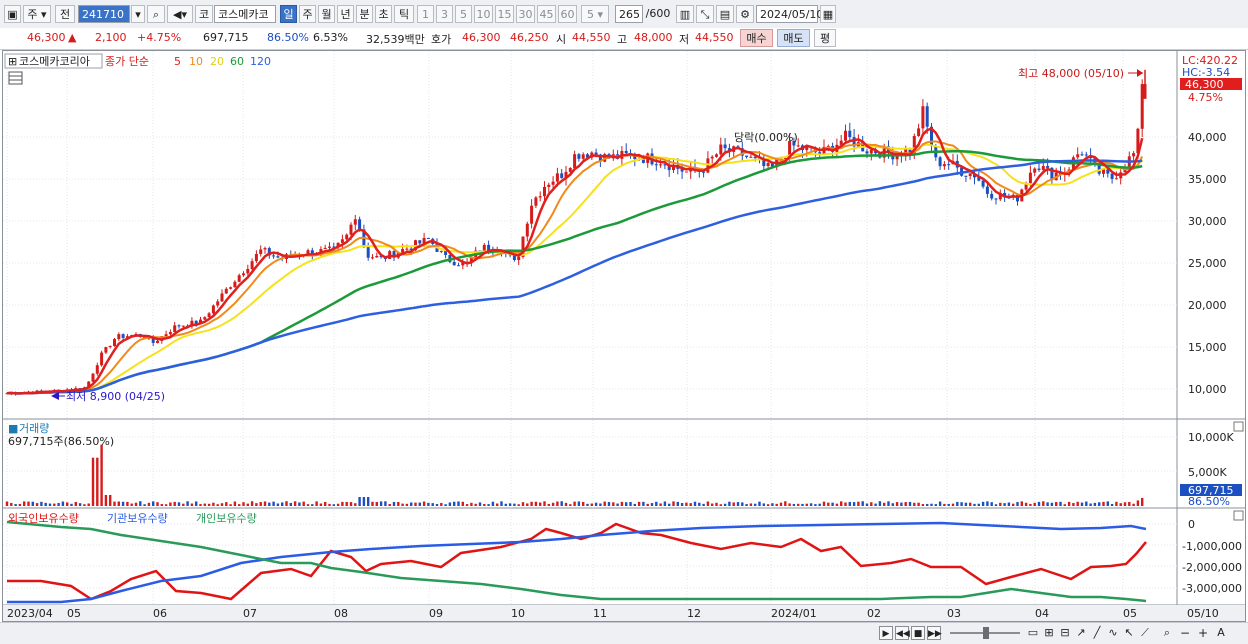  I want to click on holding-legend-institution: 기관보유수량, so click(137, 518).